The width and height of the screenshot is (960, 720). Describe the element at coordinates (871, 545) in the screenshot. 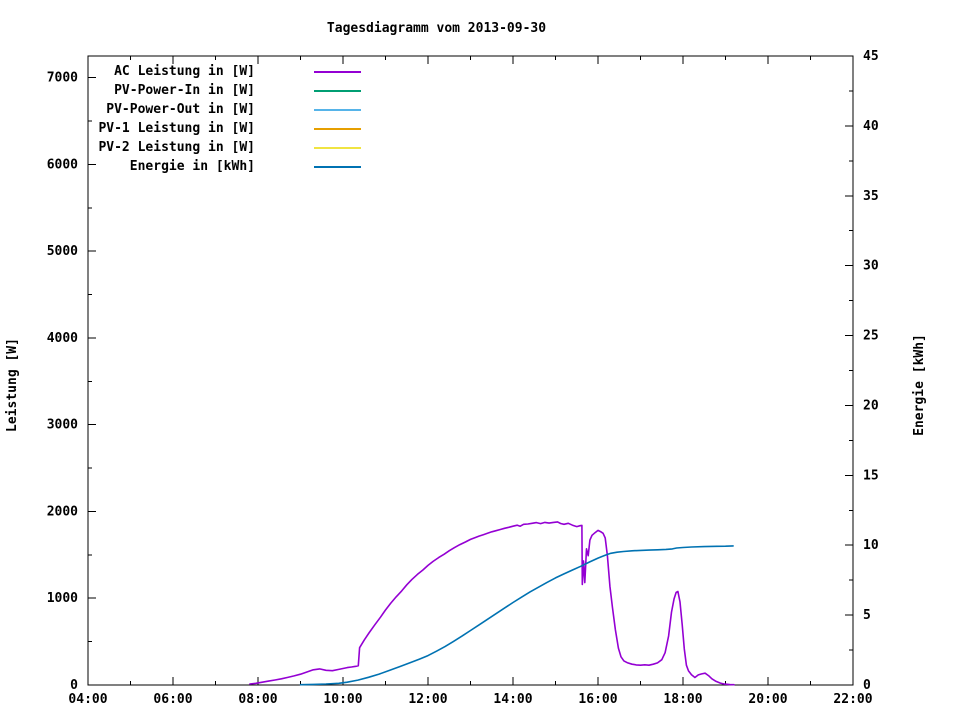

I see `y-right-tick-label: 10` at that location.